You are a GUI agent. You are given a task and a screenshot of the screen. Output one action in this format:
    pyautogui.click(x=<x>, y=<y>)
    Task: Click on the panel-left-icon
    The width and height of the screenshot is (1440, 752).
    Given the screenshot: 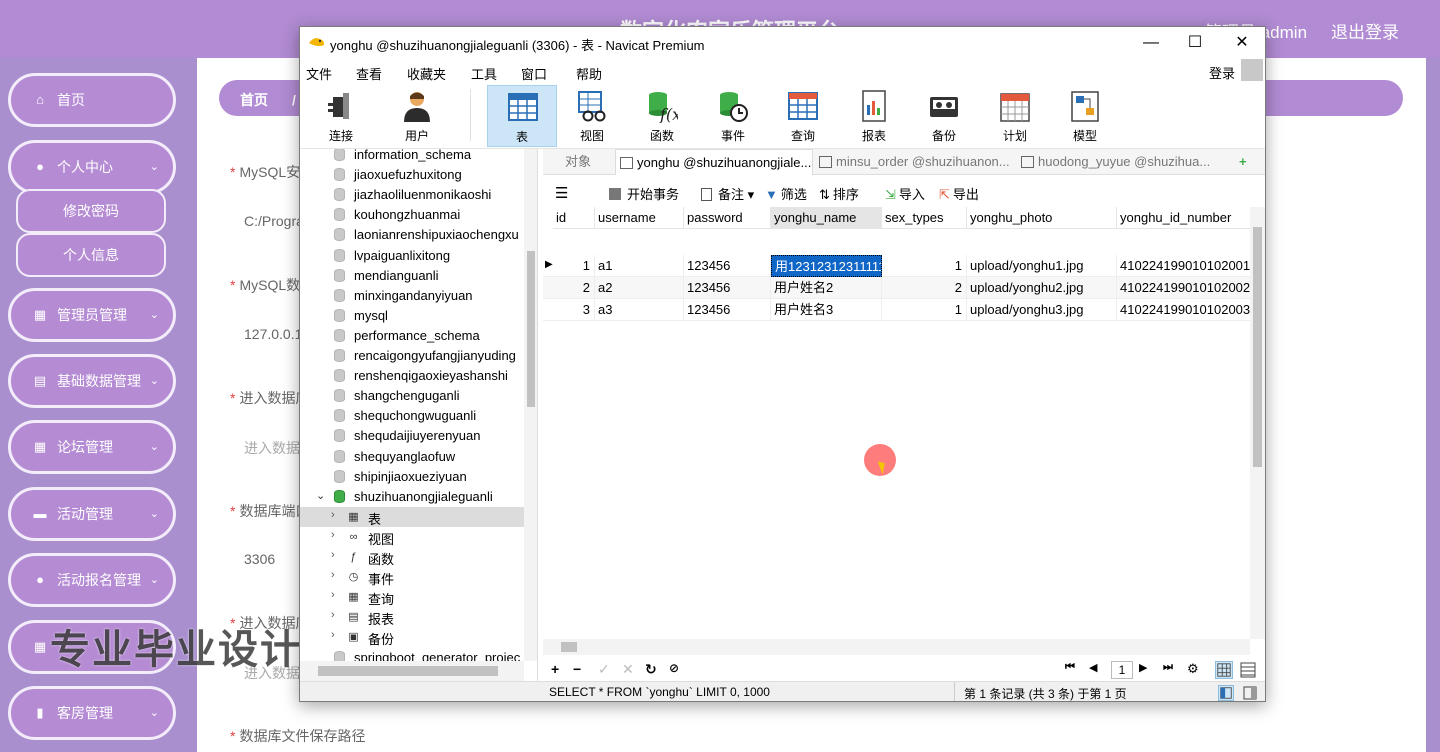 What is the action you would take?
    pyautogui.click(x=1226, y=693)
    